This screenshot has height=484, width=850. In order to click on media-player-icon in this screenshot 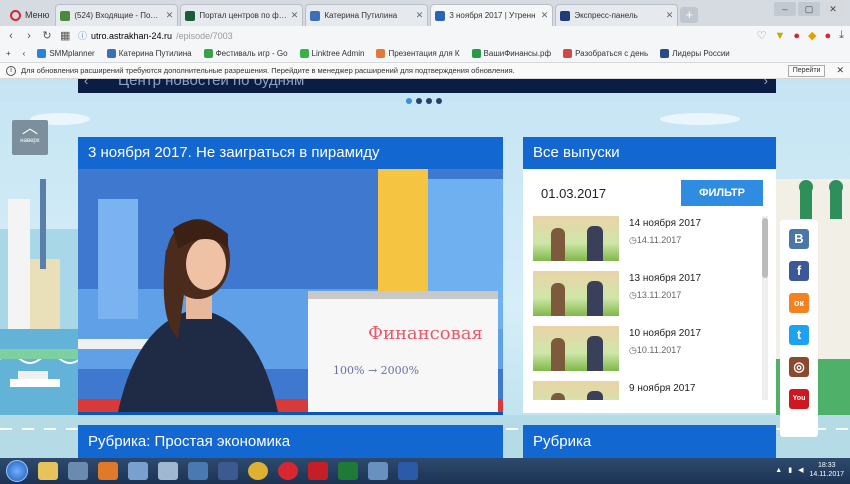, I will do `click(78, 471)`.